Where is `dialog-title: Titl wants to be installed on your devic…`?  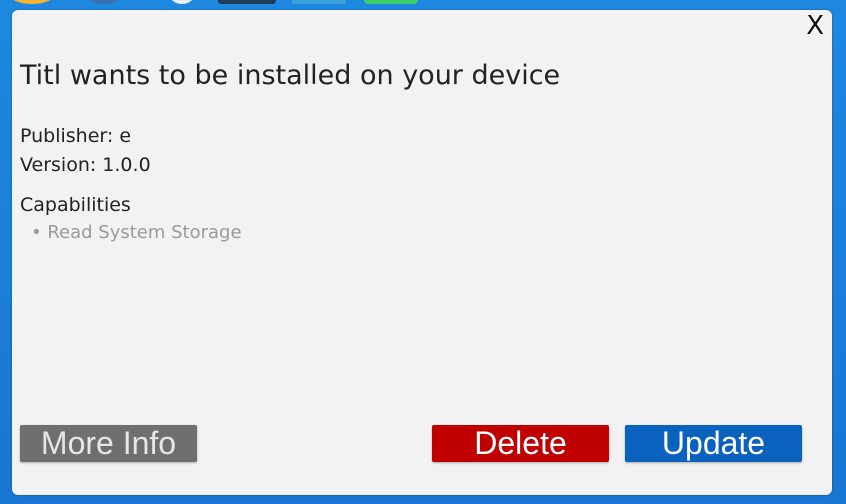
dialog-title: Titl wants to be installed on your devic… is located at coordinates (290, 75).